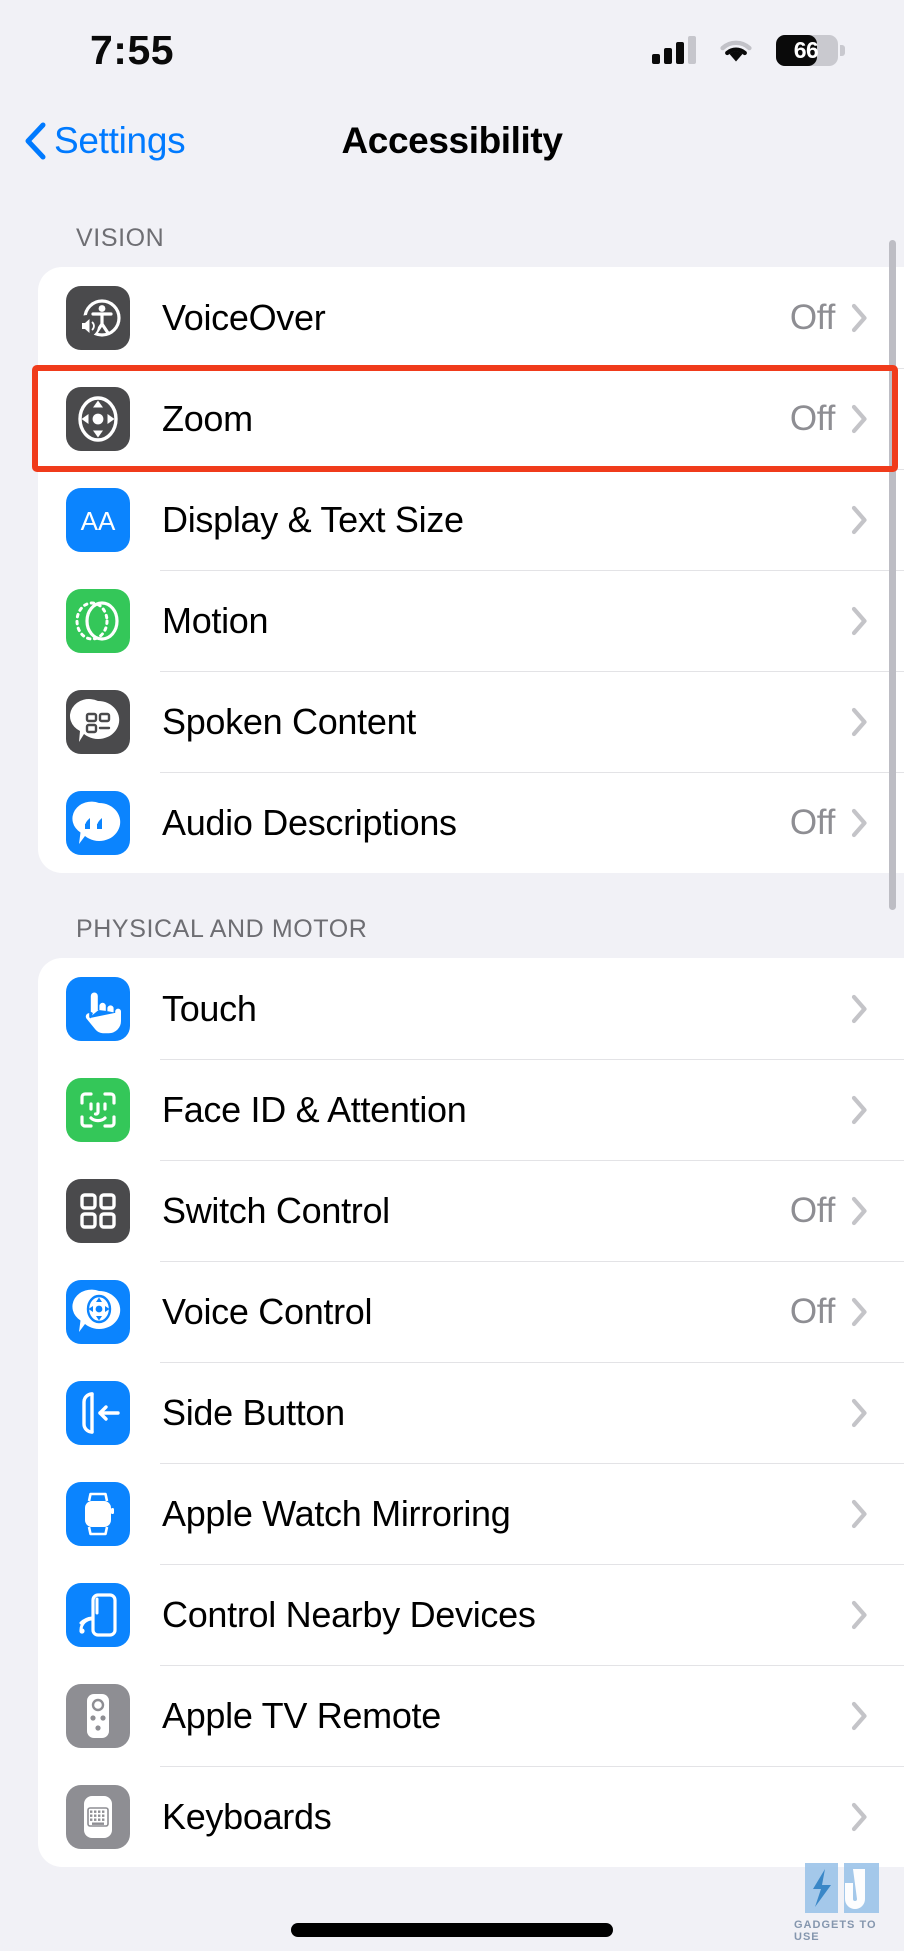 The height and width of the screenshot is (1951, 904). I want to click on settings-row-label: Zoom, so click(207, 418).